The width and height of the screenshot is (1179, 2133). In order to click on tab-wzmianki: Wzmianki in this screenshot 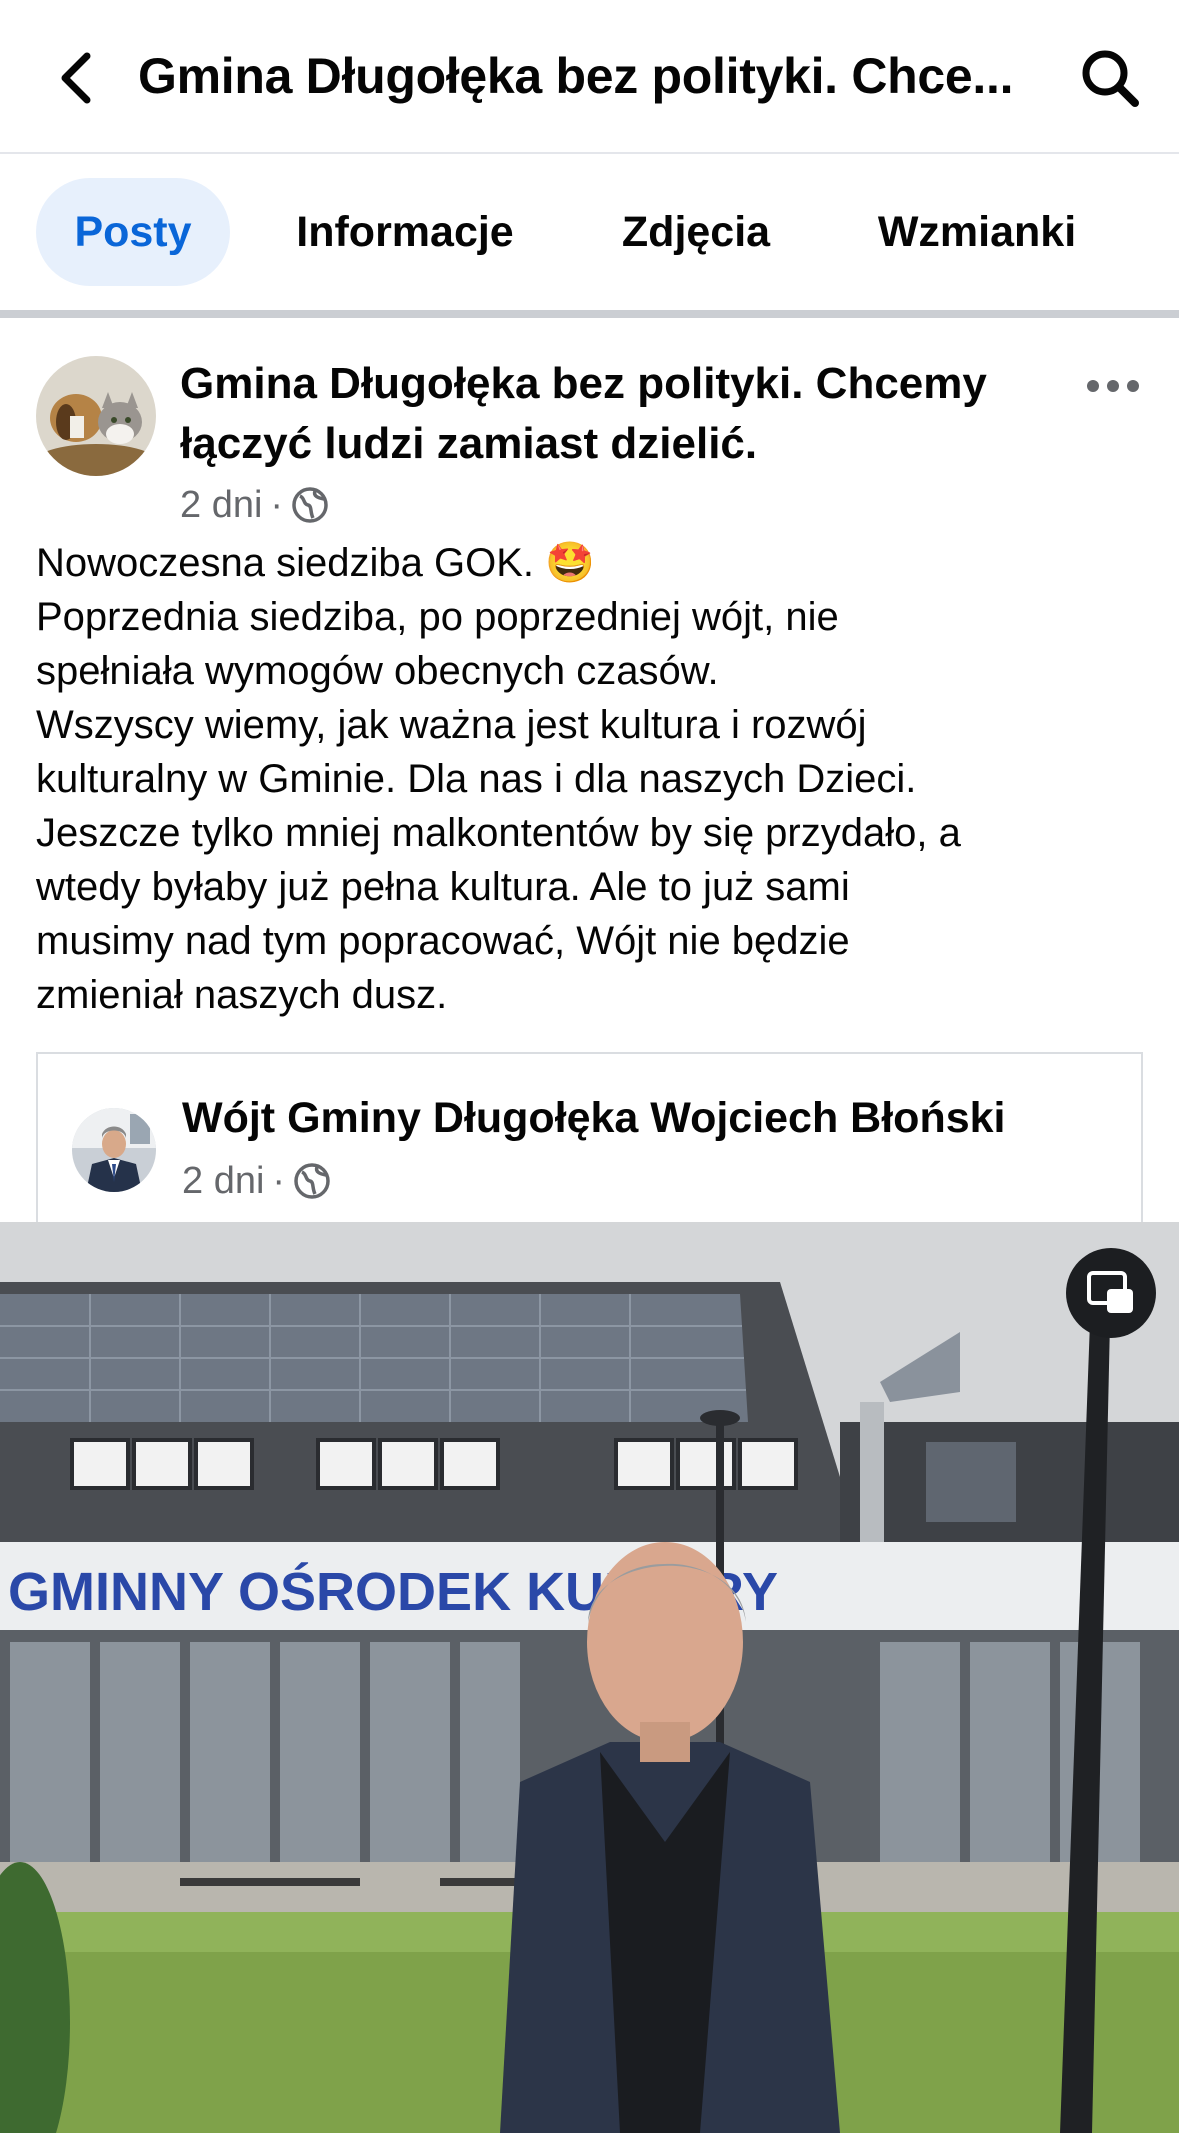, I will do `click(977, 232)`.